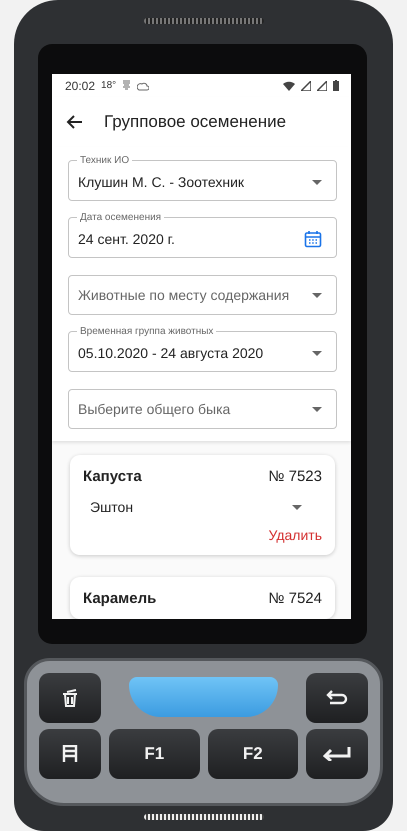 This screenshot has width=407, height=831. I want to click on menu-key, so click(70, 754).